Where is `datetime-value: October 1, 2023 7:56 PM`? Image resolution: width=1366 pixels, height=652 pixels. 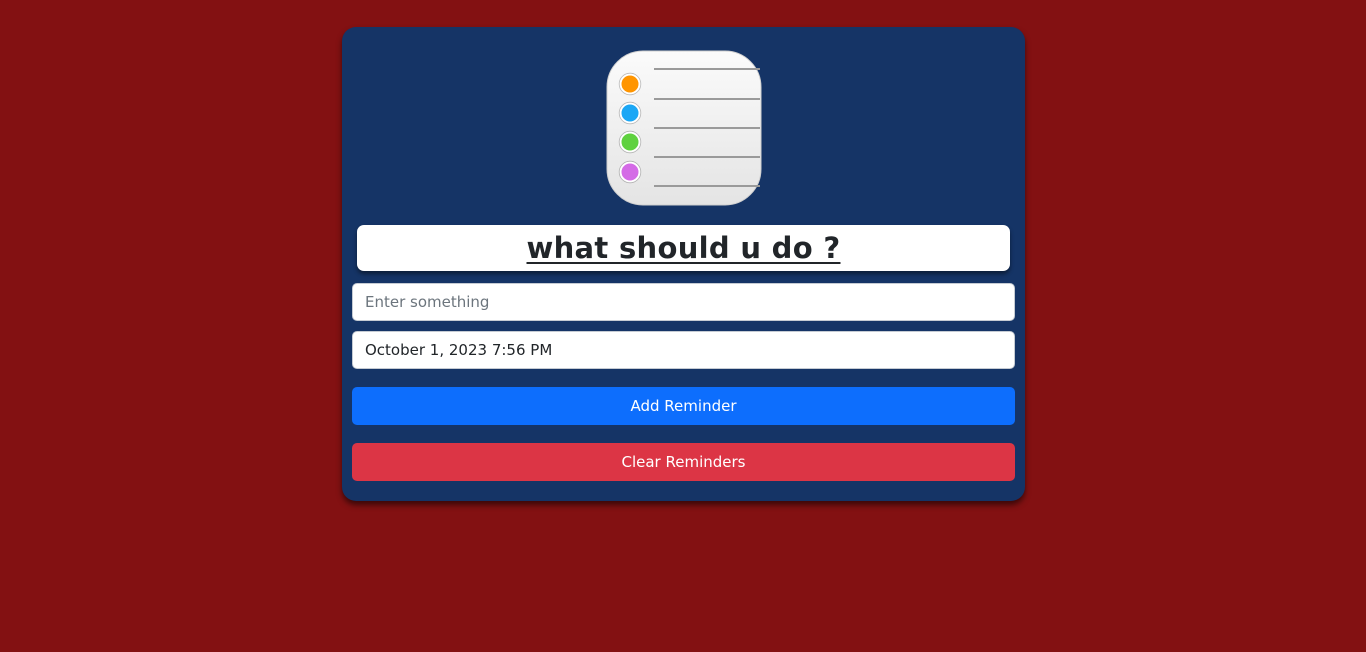 datetime-value: October 1, 2023 7:56 PM is located at coordinates (459, 350).